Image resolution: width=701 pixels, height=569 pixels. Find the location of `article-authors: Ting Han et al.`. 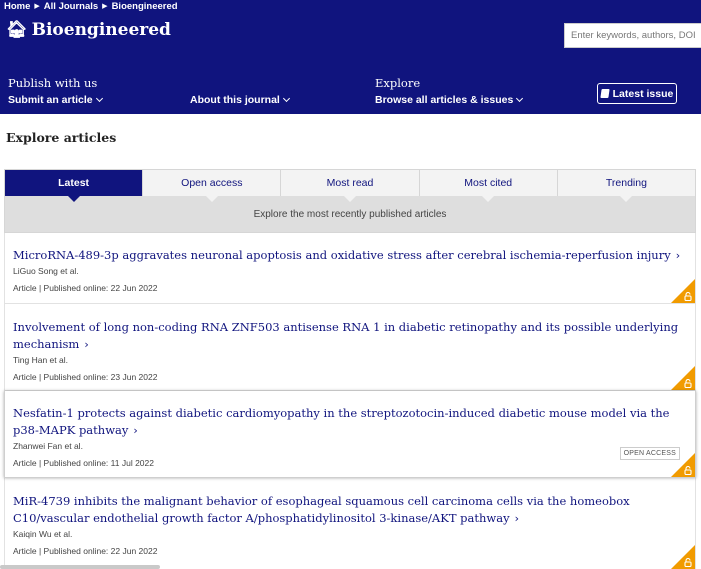

article-authors: Ting Han et al. is located at coordinates (40, 360).